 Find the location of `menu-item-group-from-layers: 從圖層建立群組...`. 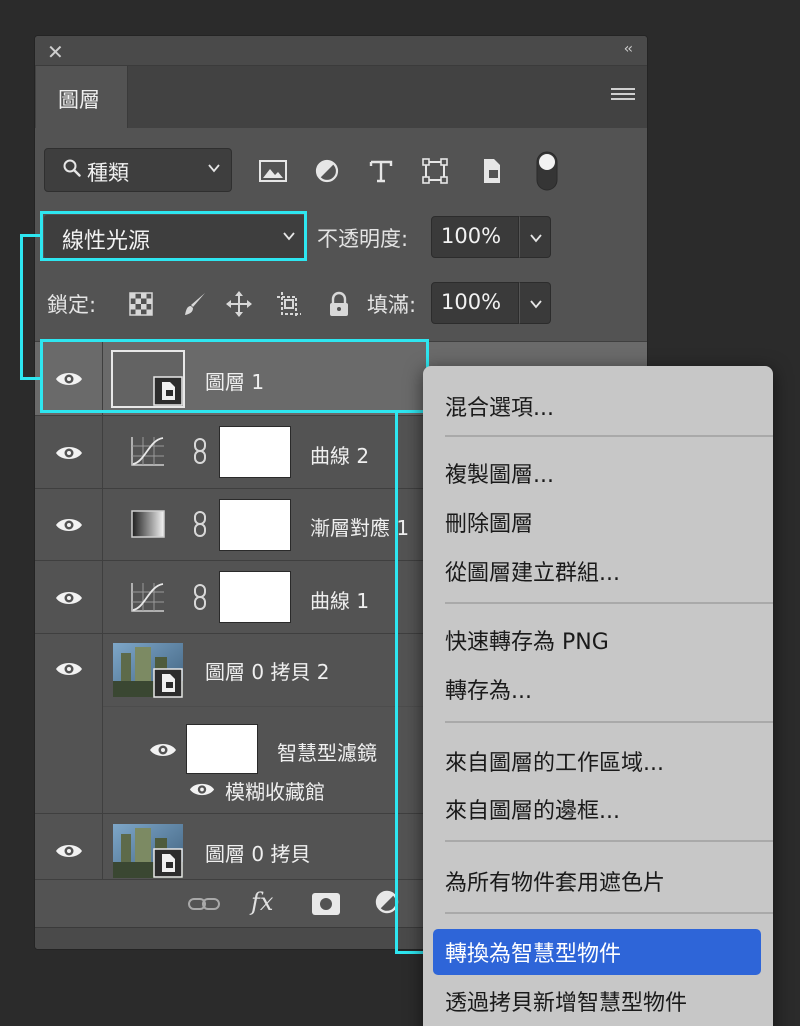

menu-item-group-from-layers: 從圖層建立群組... is located at coordinates (532, 571).